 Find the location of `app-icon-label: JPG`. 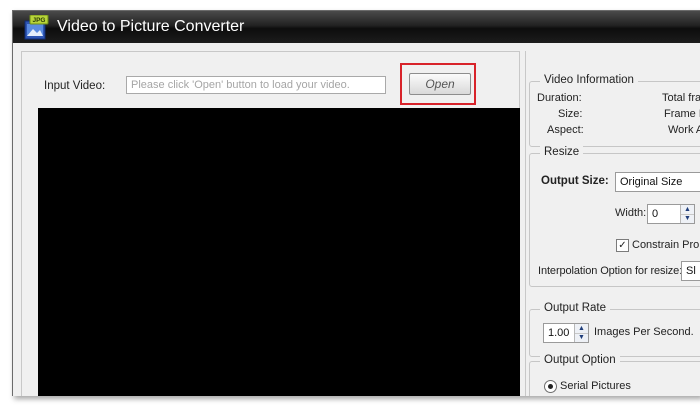

app-icon-label: JPG is located at coordinates (38, 20).